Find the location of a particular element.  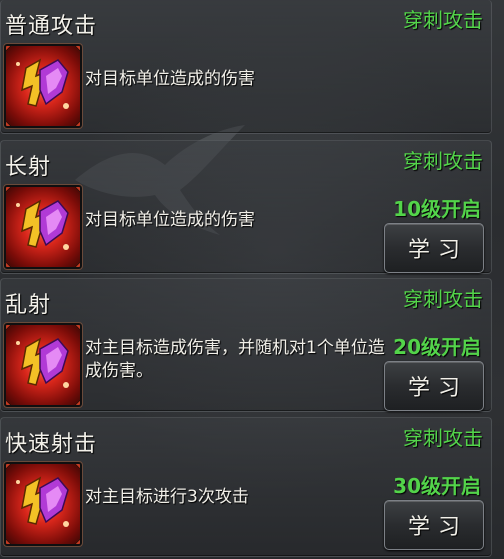

skill-name: 乱射 is located at coordinates (28, 305).